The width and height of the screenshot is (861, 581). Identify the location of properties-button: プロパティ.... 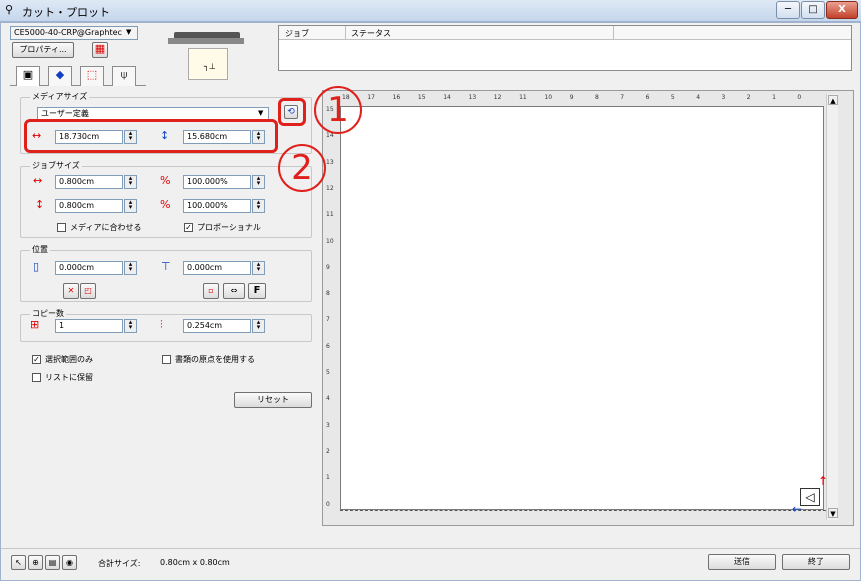
(43, 50).